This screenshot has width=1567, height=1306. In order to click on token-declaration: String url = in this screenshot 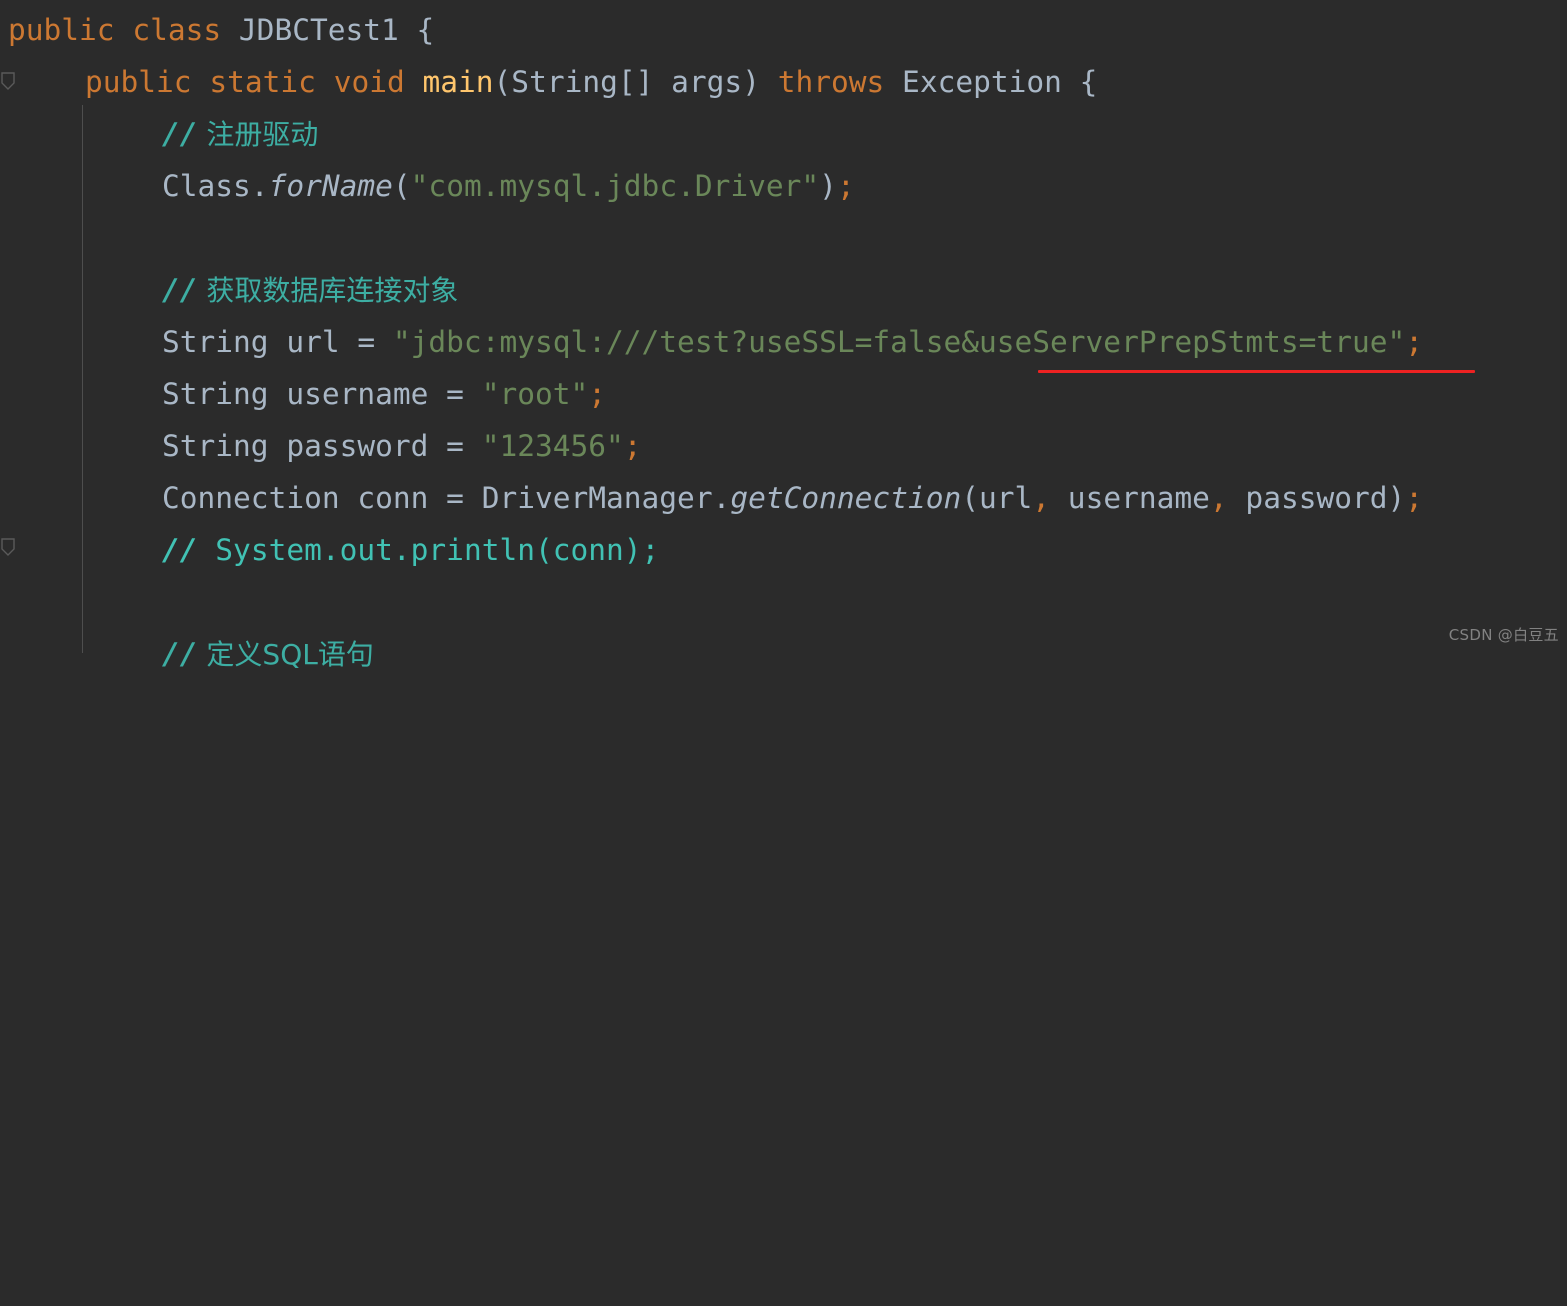, I will do `click(277, 342)`.